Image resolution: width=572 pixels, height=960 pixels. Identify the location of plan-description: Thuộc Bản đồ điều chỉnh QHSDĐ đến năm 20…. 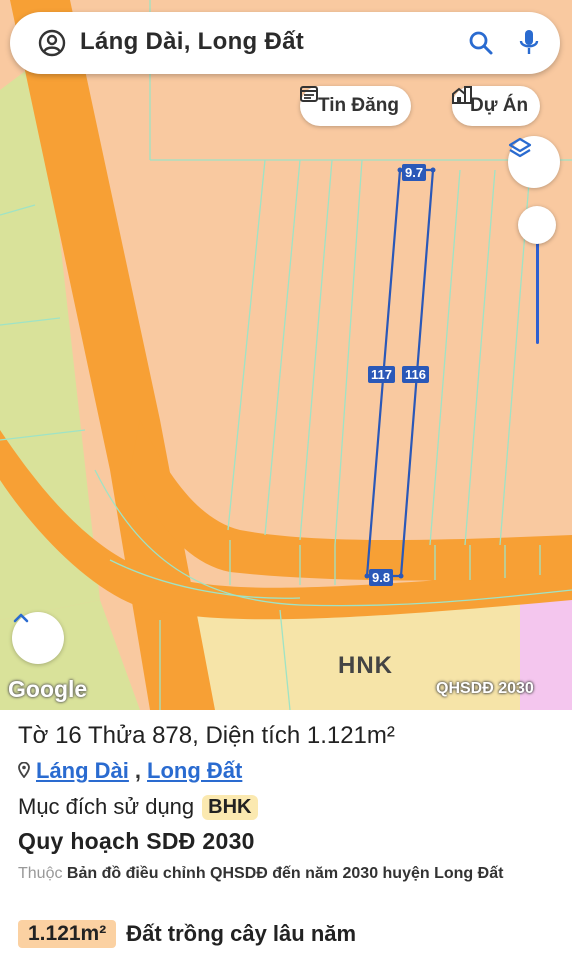
(294, 873).